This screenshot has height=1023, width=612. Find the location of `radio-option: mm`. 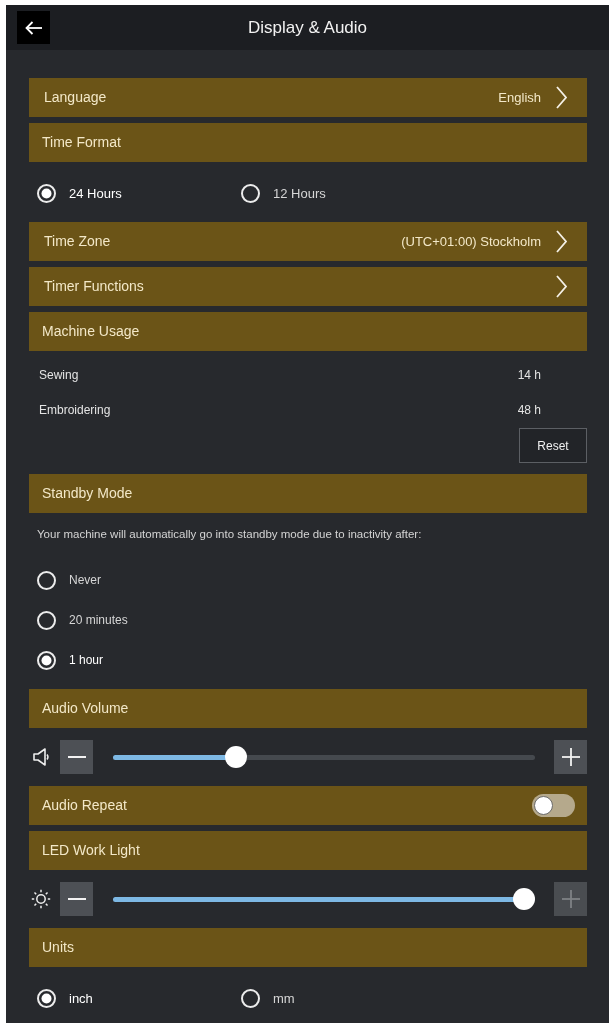

radio-option: mm is located at coordinates (343, 999).